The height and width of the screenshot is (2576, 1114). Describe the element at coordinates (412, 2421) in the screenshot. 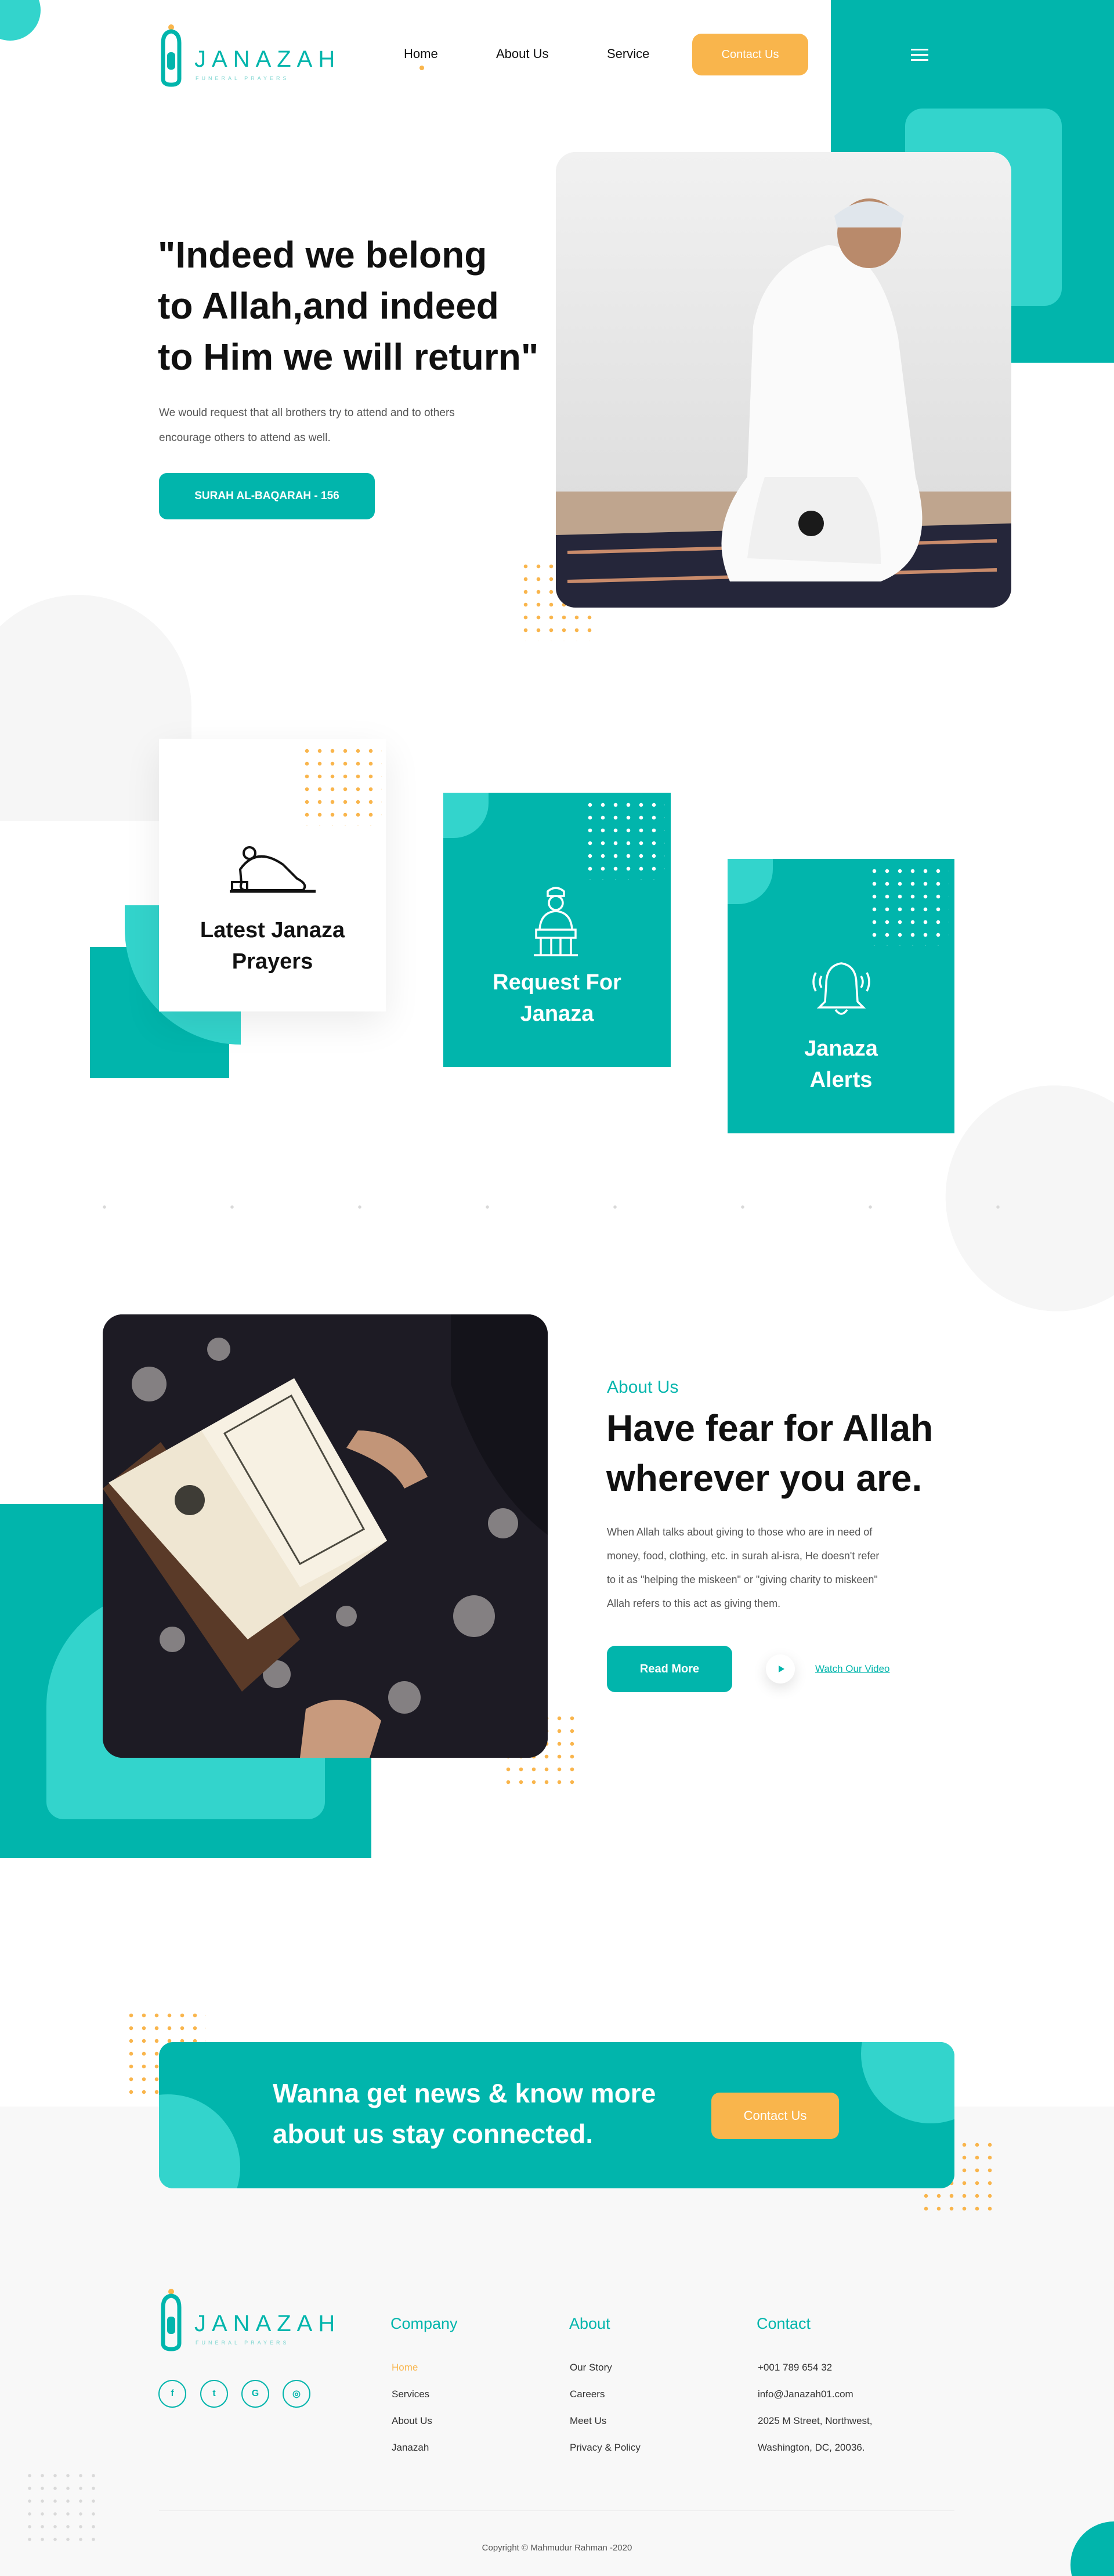

I see `footer-link-about-us: About Us` at that location.